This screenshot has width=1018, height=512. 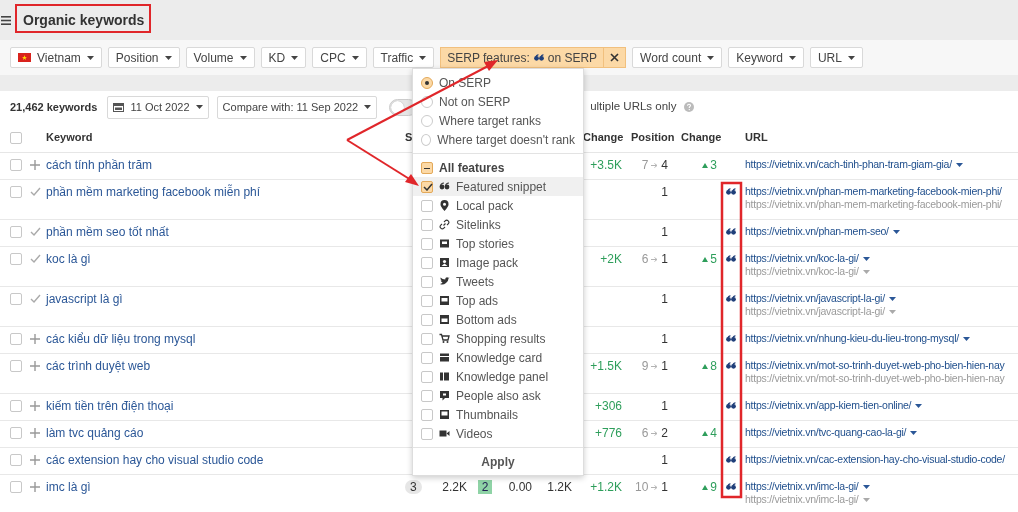 I want to click on keyword-link: kiếm tiền trên điện thoại, so click(x=225, y=406).